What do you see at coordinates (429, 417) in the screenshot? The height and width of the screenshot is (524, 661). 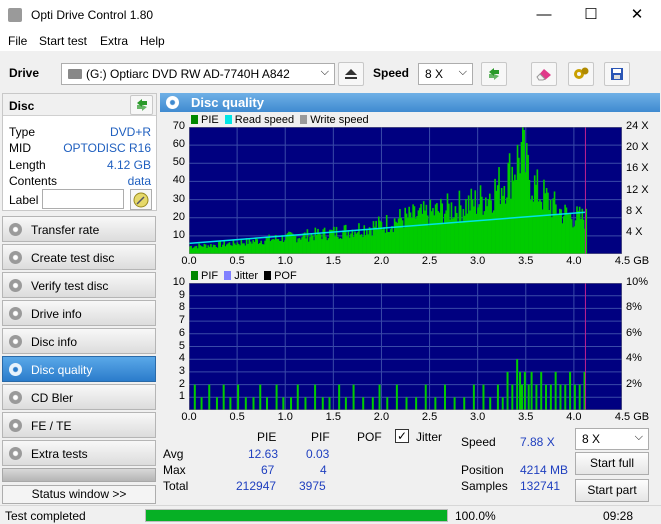 I see `x-tick-label: 2.5` at bounding box center [429, 417].